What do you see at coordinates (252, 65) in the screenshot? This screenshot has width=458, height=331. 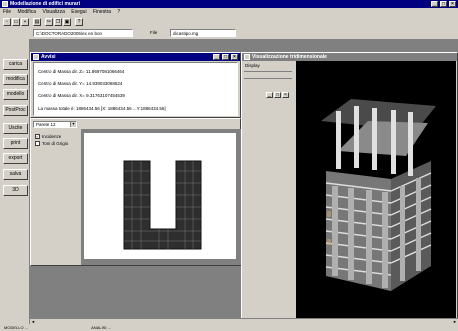 I see `display-label: Display` at bounding box center [252, 65].